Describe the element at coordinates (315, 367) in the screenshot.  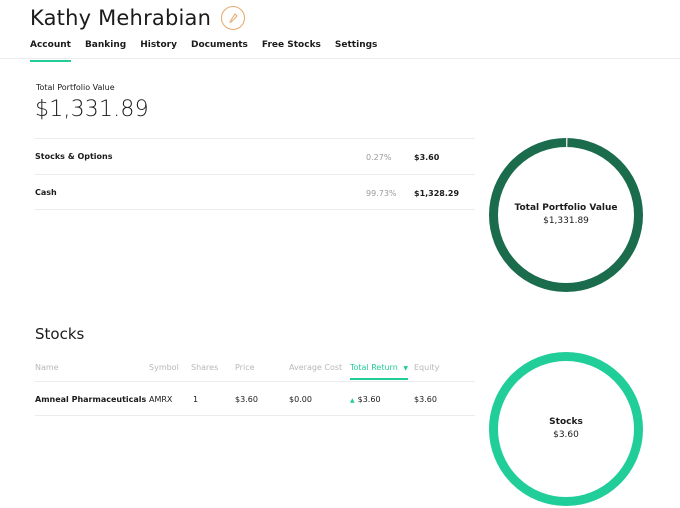
I see `column-average-cost: Average Cost` at that location.